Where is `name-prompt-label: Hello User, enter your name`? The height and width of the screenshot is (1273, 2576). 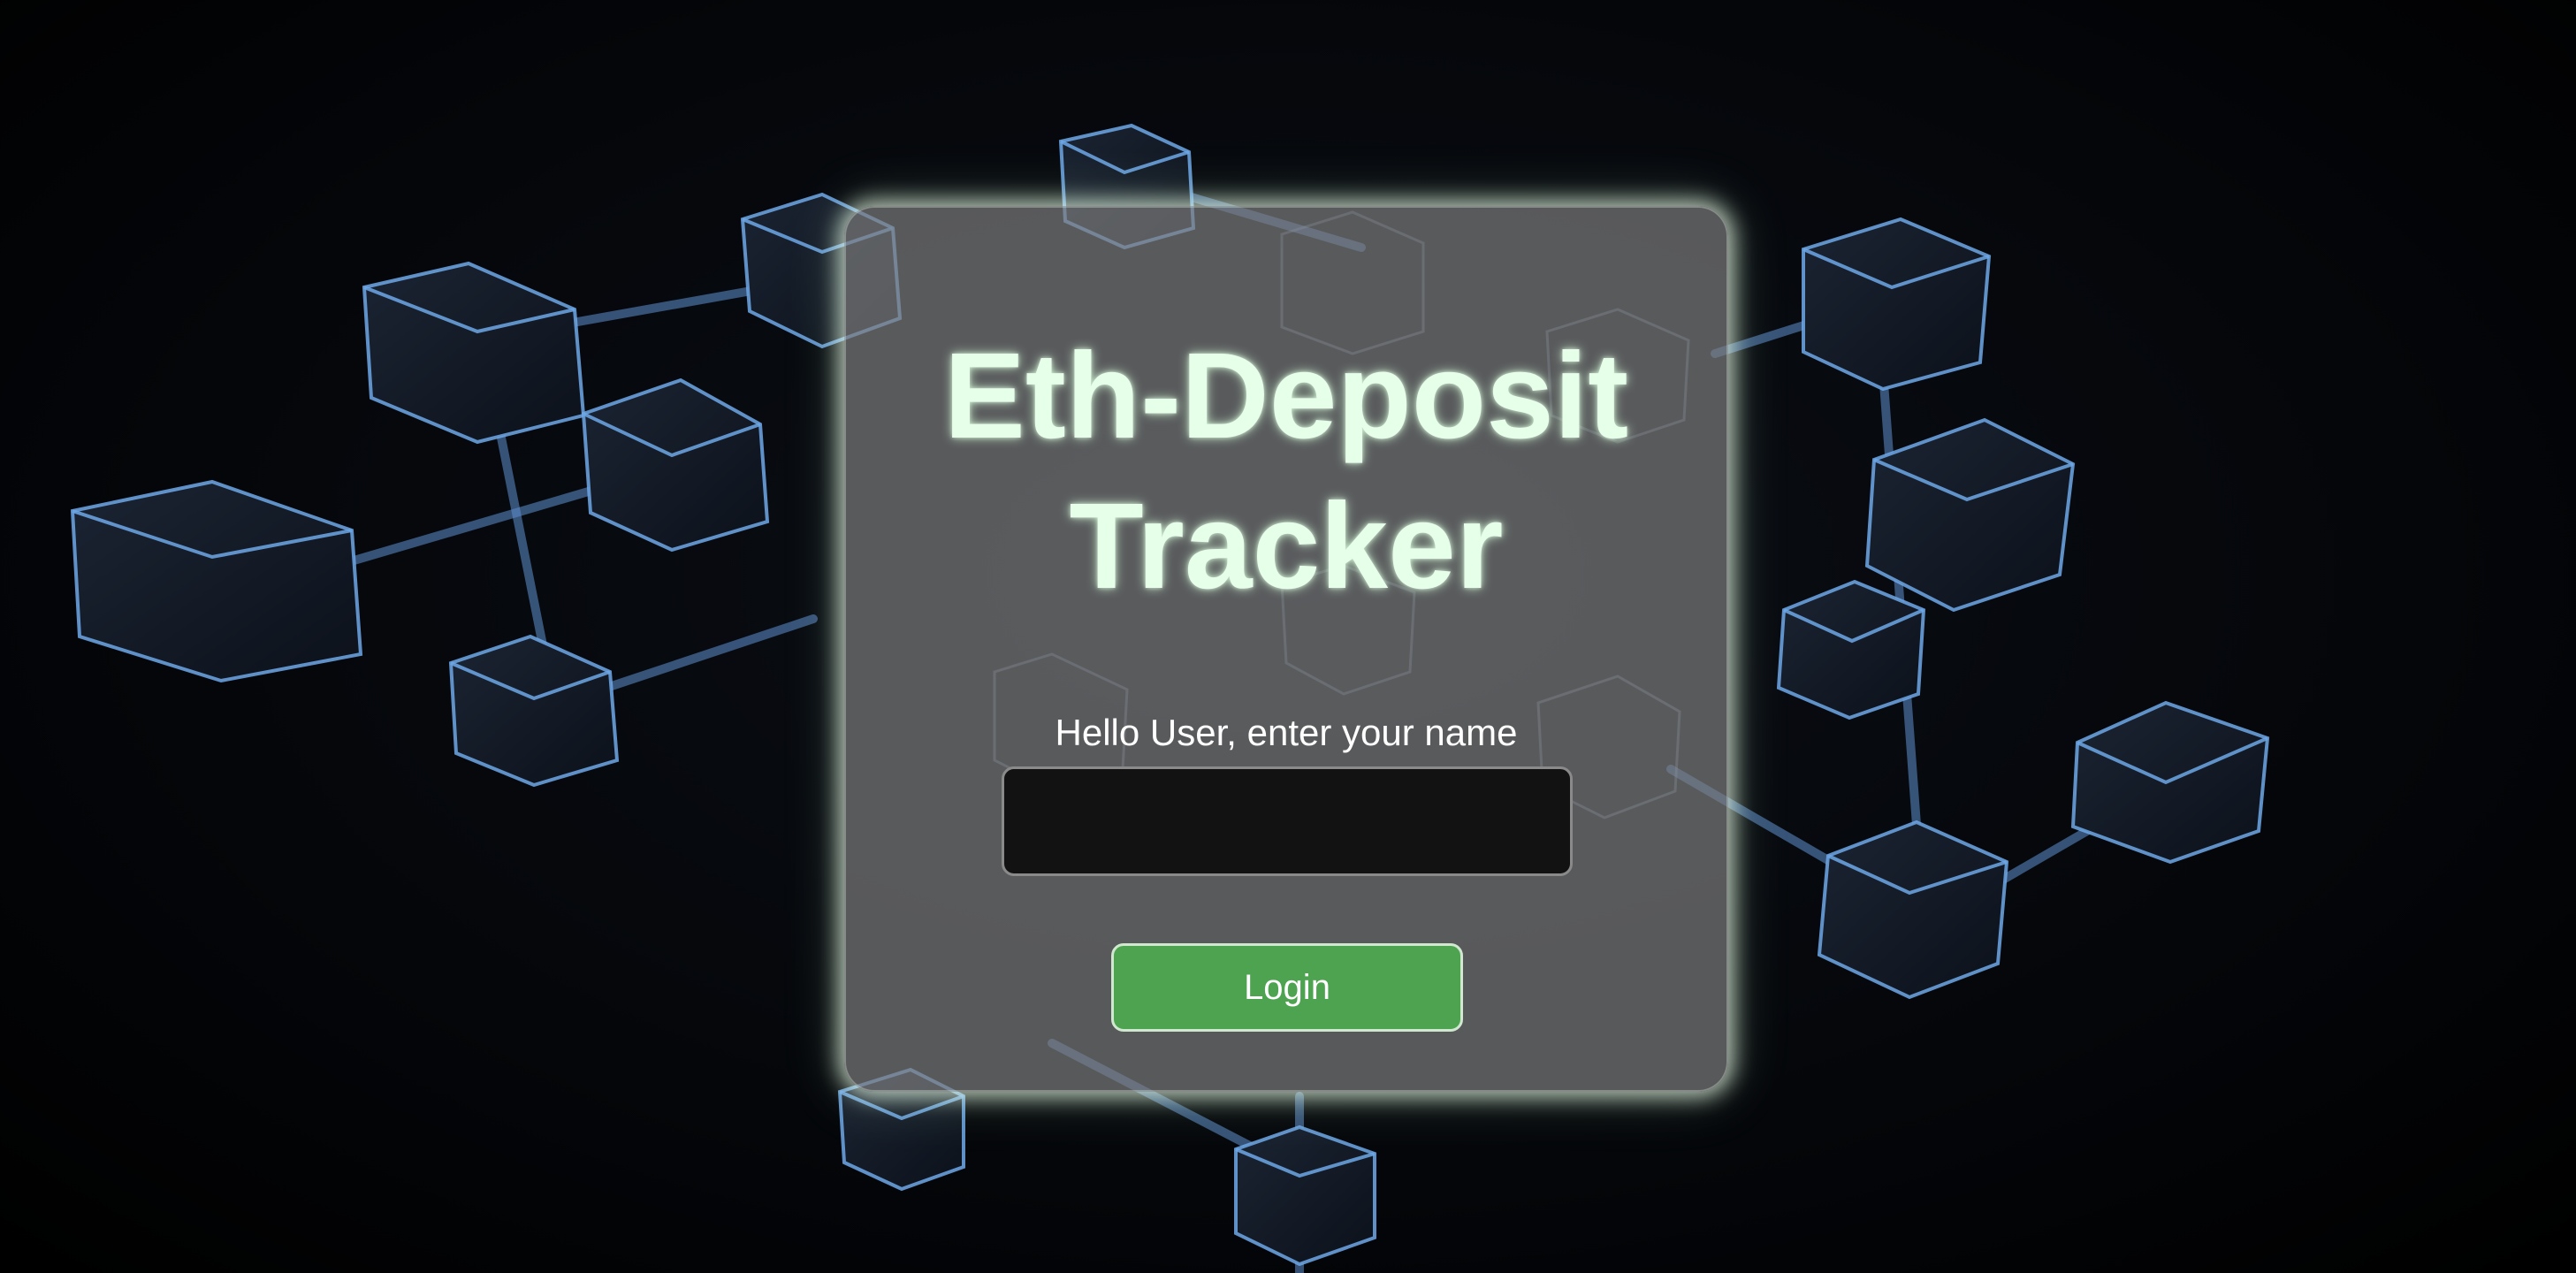
name-prompt-label: Hello User, enter your name is located at coordinates (1286, 732).